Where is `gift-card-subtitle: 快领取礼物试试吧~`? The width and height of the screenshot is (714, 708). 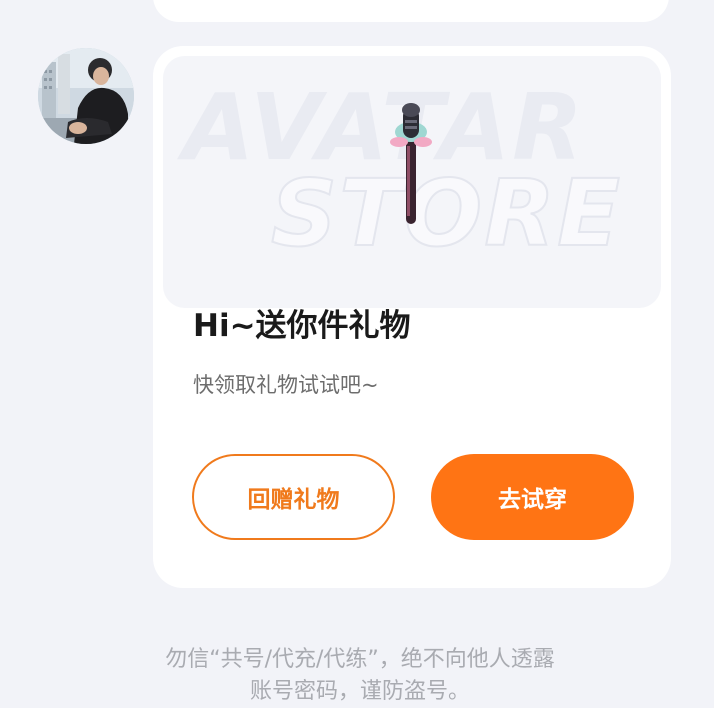
gift-card-subtitle: 快领取礼物试试吧~ is located at coordinates (286, 385).